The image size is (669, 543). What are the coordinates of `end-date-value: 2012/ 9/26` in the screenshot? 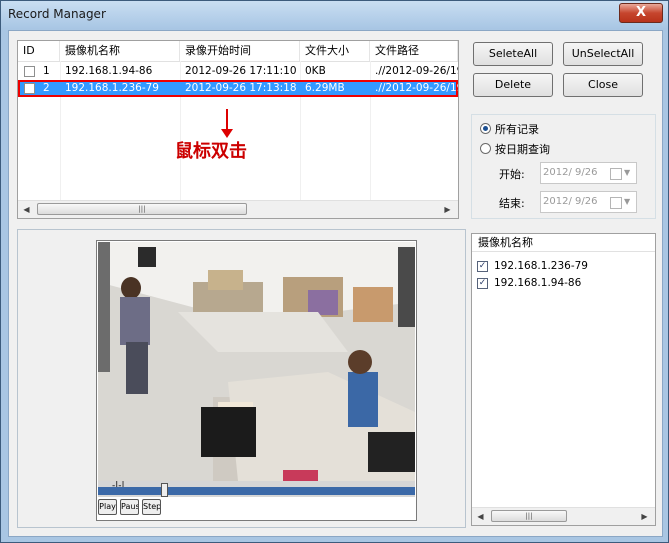 It's located at (570, 201).